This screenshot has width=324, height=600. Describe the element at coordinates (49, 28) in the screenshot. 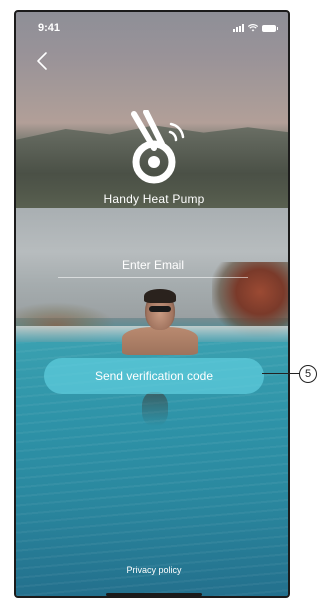

I see `status-time: 9:41` at that location.